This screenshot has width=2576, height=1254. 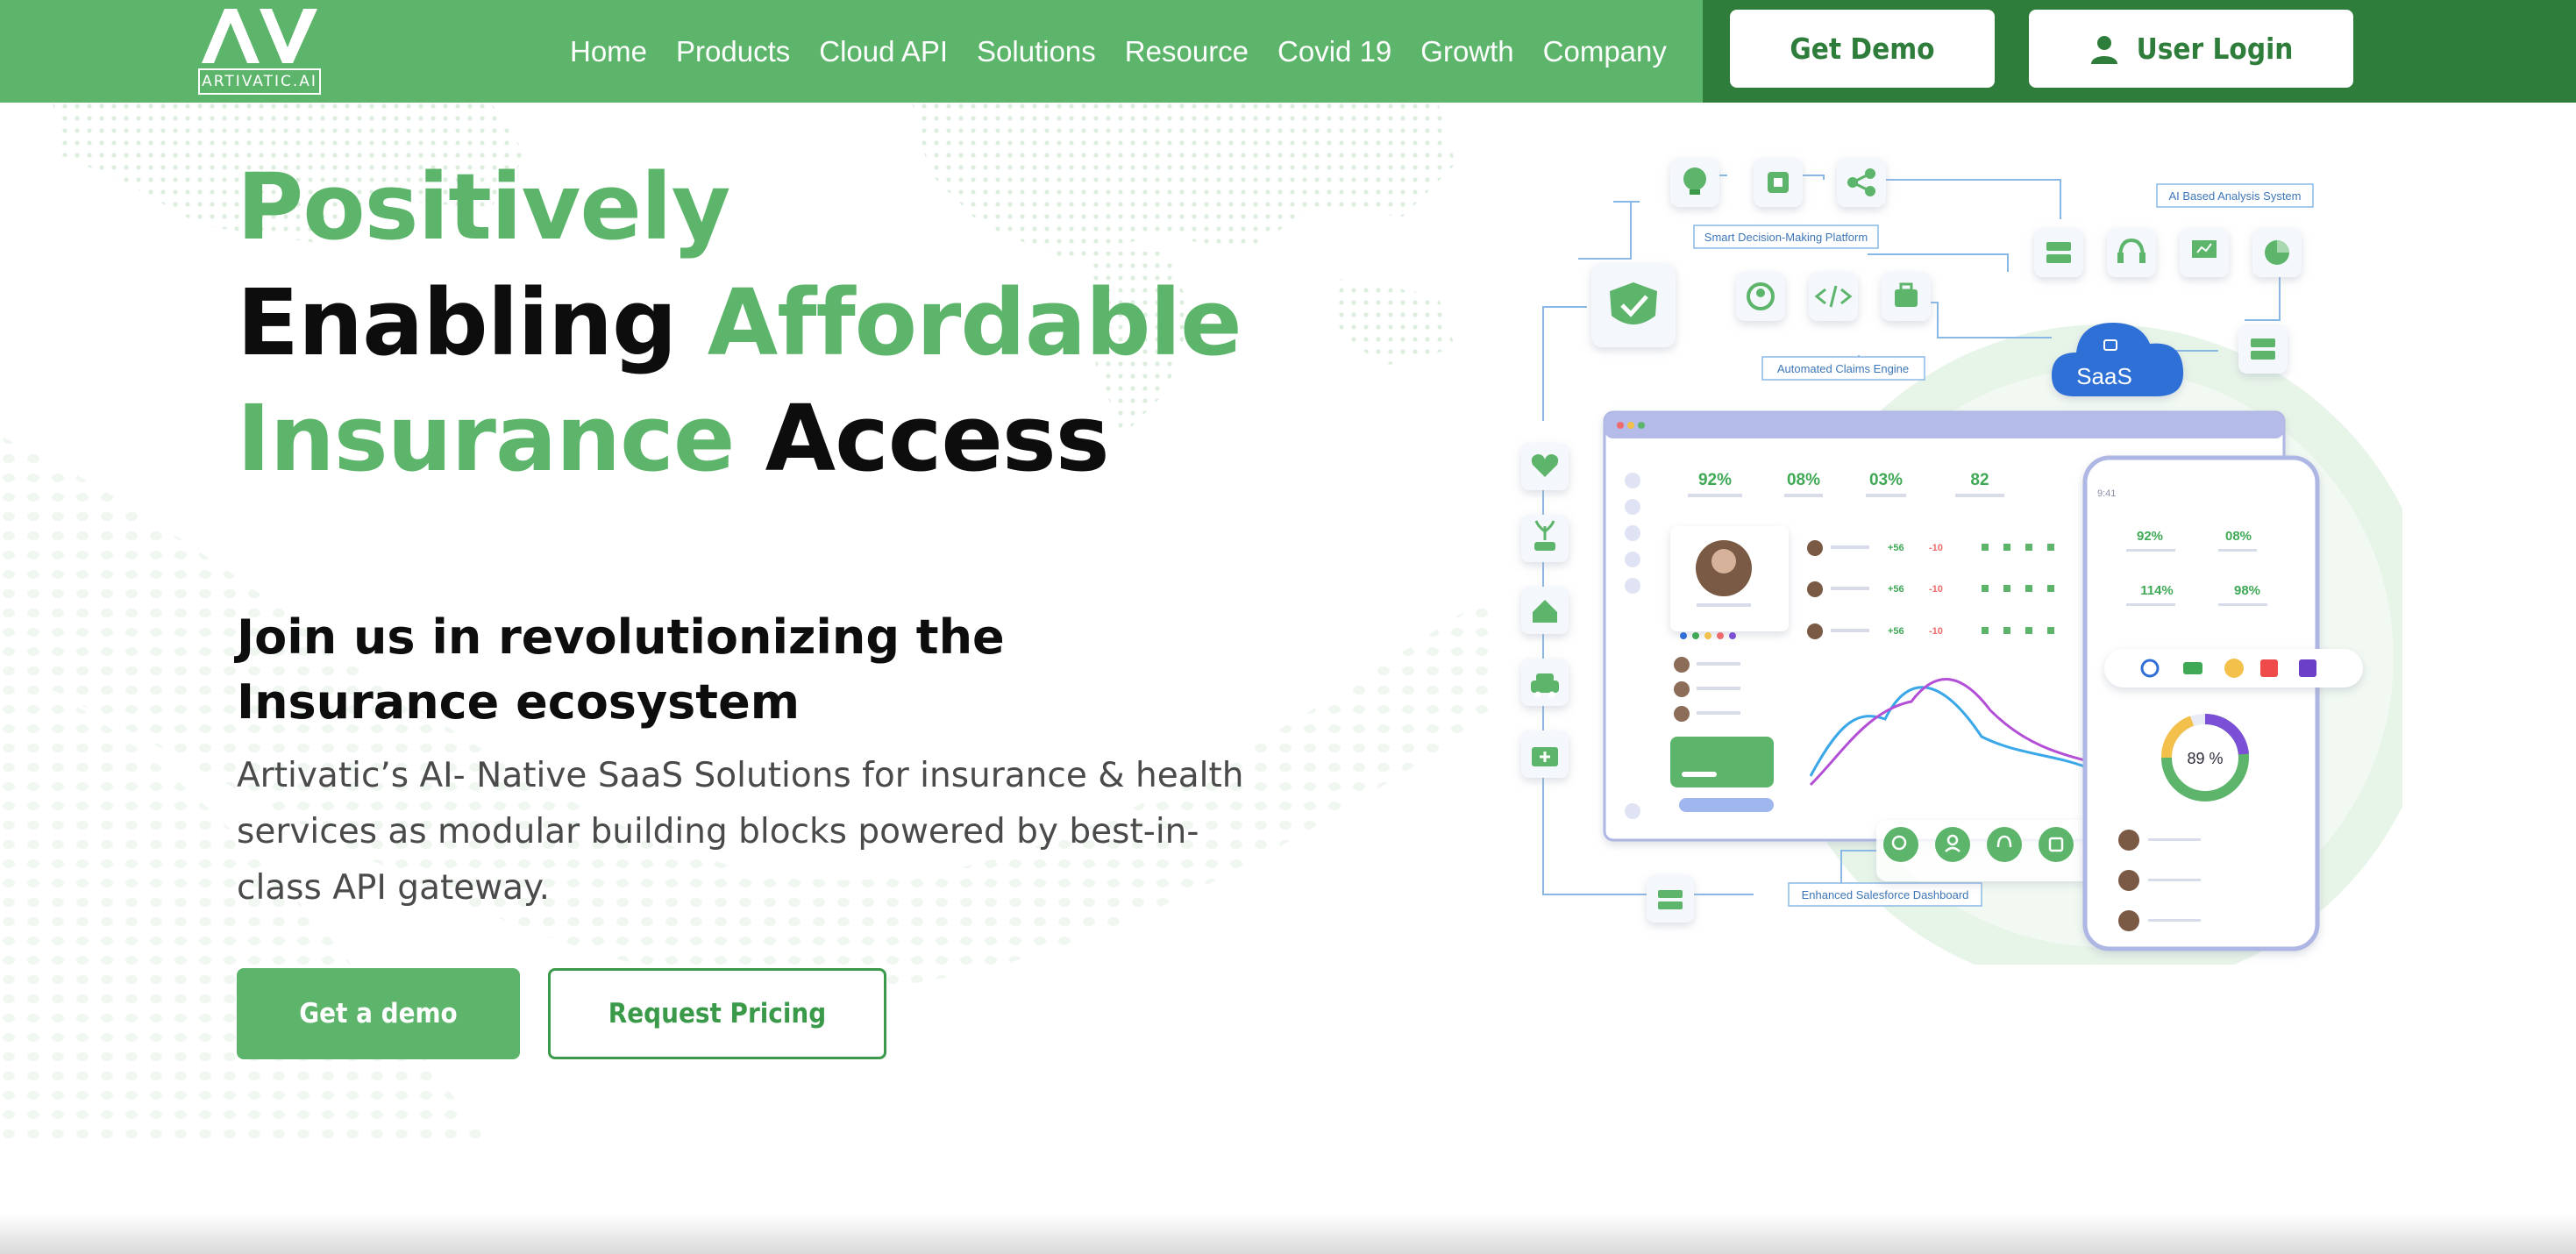 I want to click on pie-chart-icon, so click(x=2277, y=252).